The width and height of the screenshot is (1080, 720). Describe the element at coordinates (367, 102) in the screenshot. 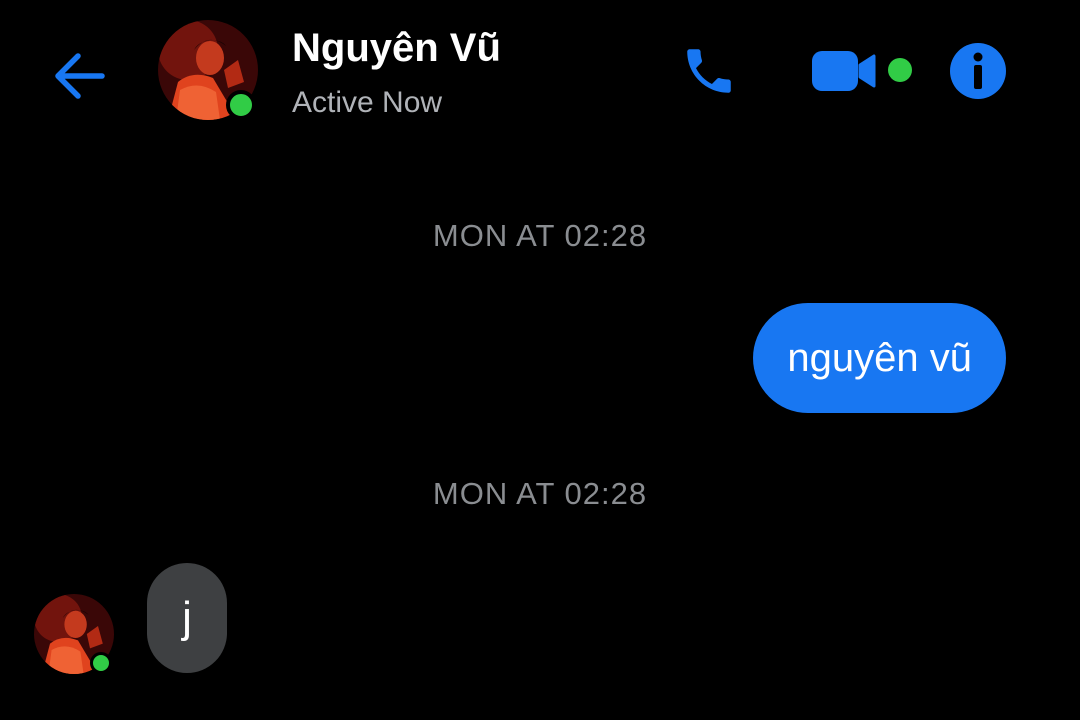

I see `contact-status: Active Now` at that location.